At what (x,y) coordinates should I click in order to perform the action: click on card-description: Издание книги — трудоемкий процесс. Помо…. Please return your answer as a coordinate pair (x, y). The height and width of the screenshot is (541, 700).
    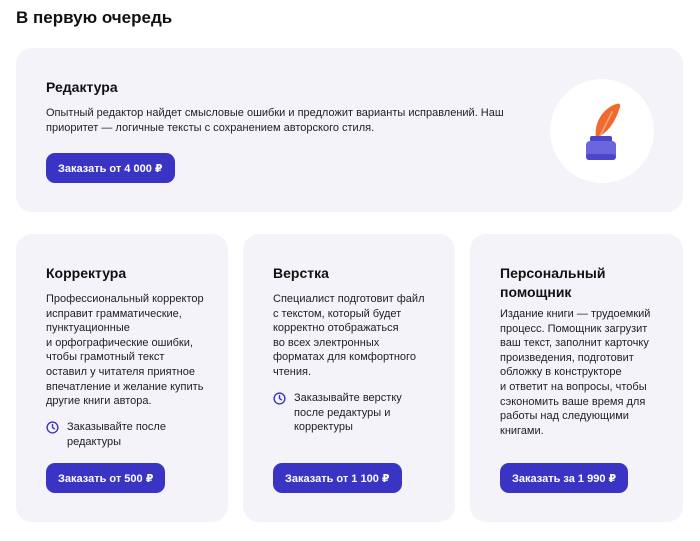
    Looking at the image, I should click on (575, 372).